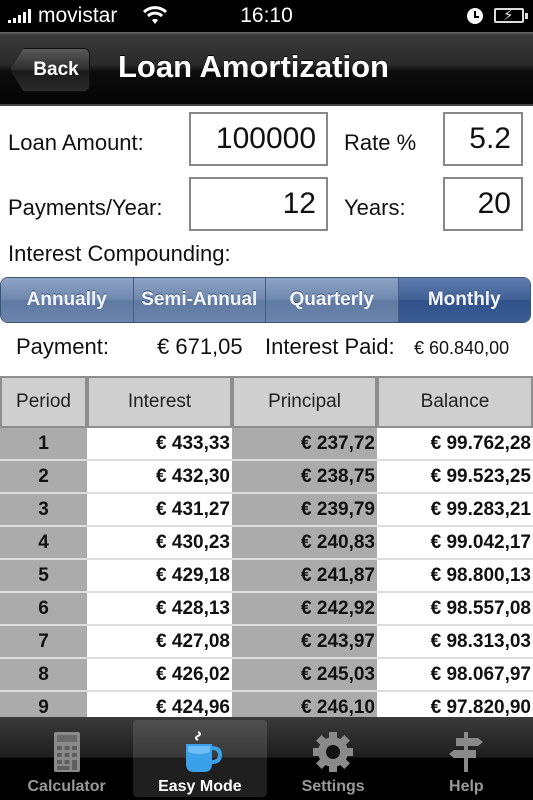  What do you see at coordinates (67, 300) in the screenshot?
I see `segment-annually: Annually` at bounding box center [67, 300].